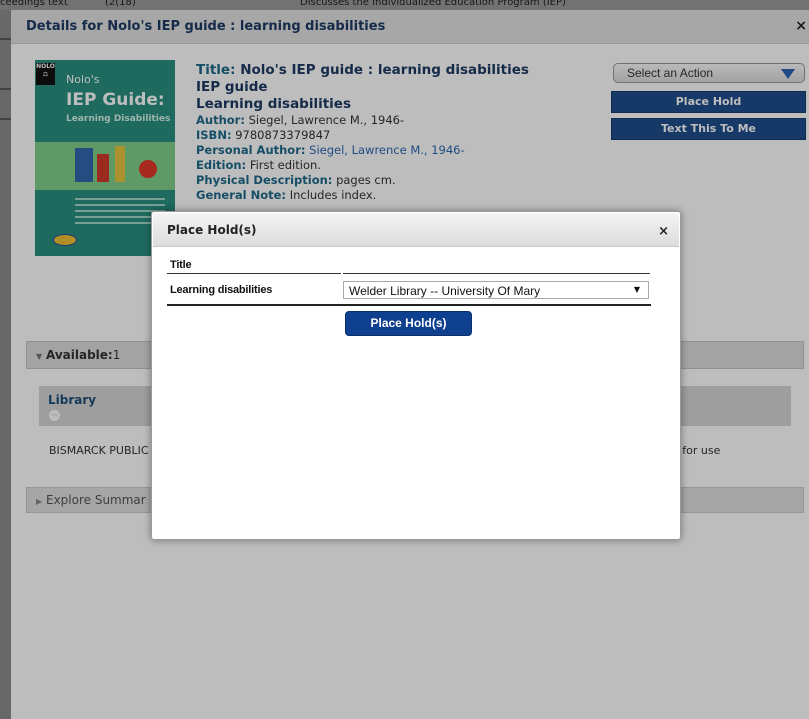 Image resolution: width=809 pixels, height=719 pixels. I want to click on pickup-library-select: Welder Library -- University Of Mary ▼, so click(496, 290).